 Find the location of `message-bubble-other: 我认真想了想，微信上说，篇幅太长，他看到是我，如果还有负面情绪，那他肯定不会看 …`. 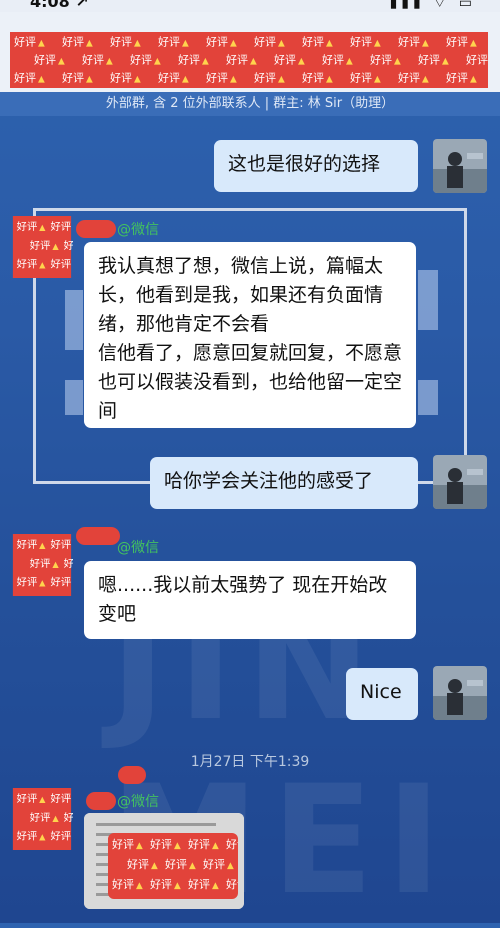

message-bubble-other: 我认真想了想，微信上说，篇幅太长，他看到是我，如果还有负面情绪，那他肯定不会看 … is located at coordinates (250, 335).